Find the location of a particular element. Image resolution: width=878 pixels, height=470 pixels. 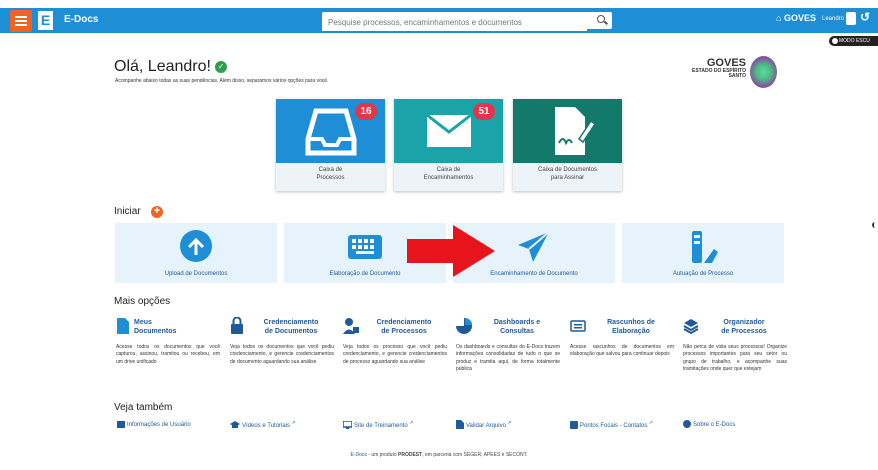

option-title: Meus Documentos is located at coordinates (155, 327).